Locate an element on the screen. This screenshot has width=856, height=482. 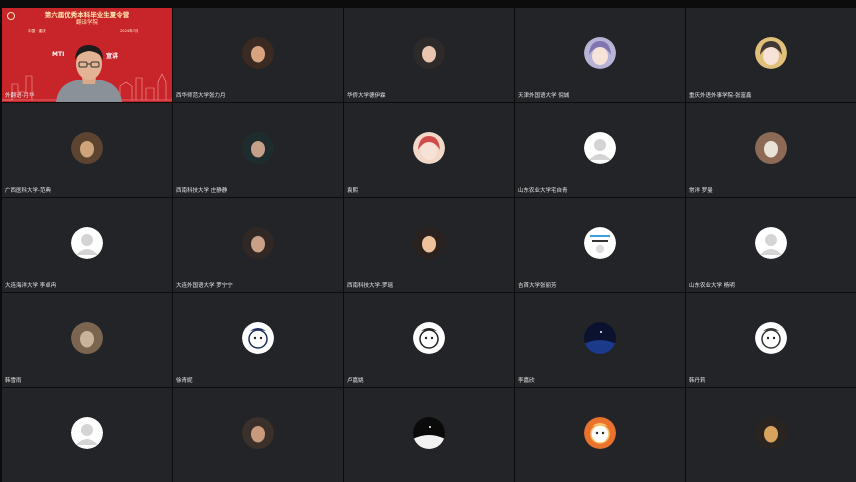
participant-video-tile: 吉首大学张丽芳 is located at coordinates (600, 245).